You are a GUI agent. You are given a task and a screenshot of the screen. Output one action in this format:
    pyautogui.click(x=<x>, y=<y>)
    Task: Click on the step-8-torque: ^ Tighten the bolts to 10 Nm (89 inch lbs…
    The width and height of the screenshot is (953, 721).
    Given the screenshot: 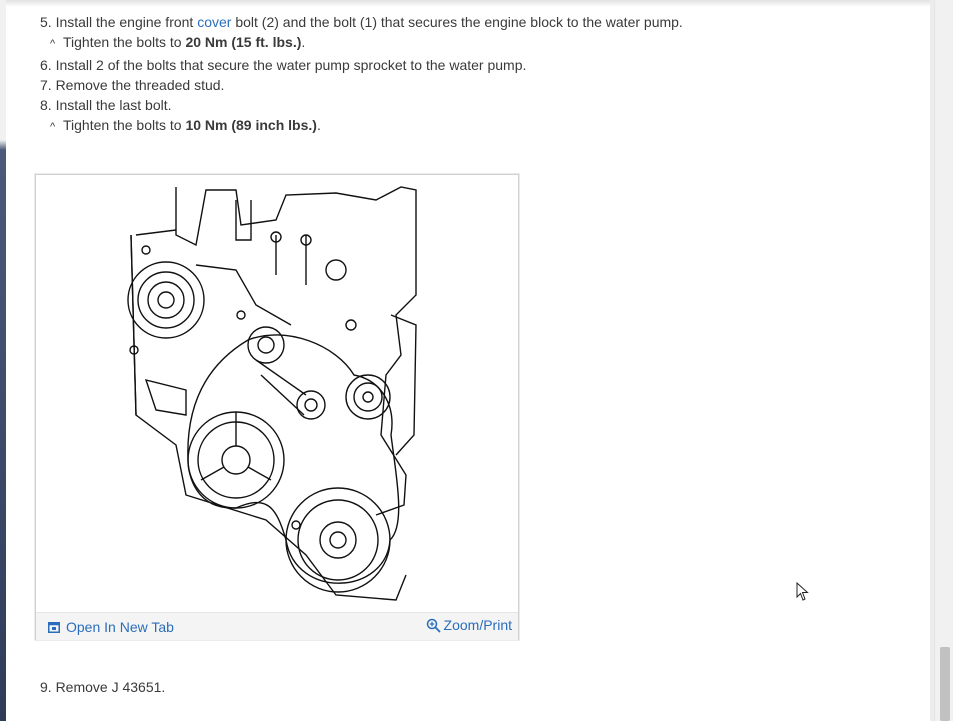 What is the action you would take?
    pyautogui.click(x=361, y=126)
    